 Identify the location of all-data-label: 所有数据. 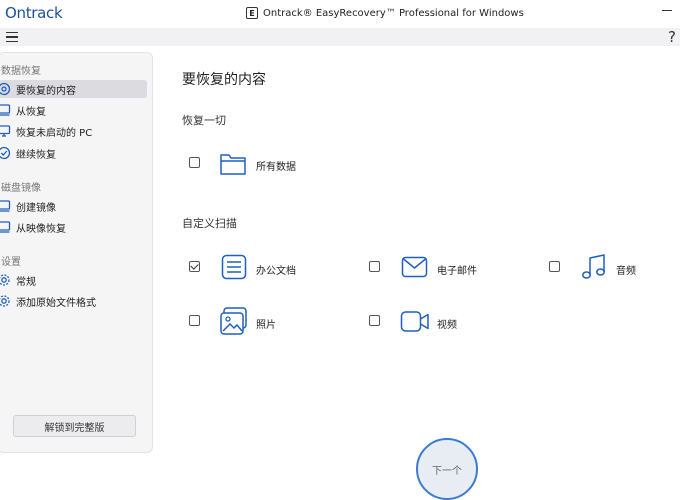
(276, 167).